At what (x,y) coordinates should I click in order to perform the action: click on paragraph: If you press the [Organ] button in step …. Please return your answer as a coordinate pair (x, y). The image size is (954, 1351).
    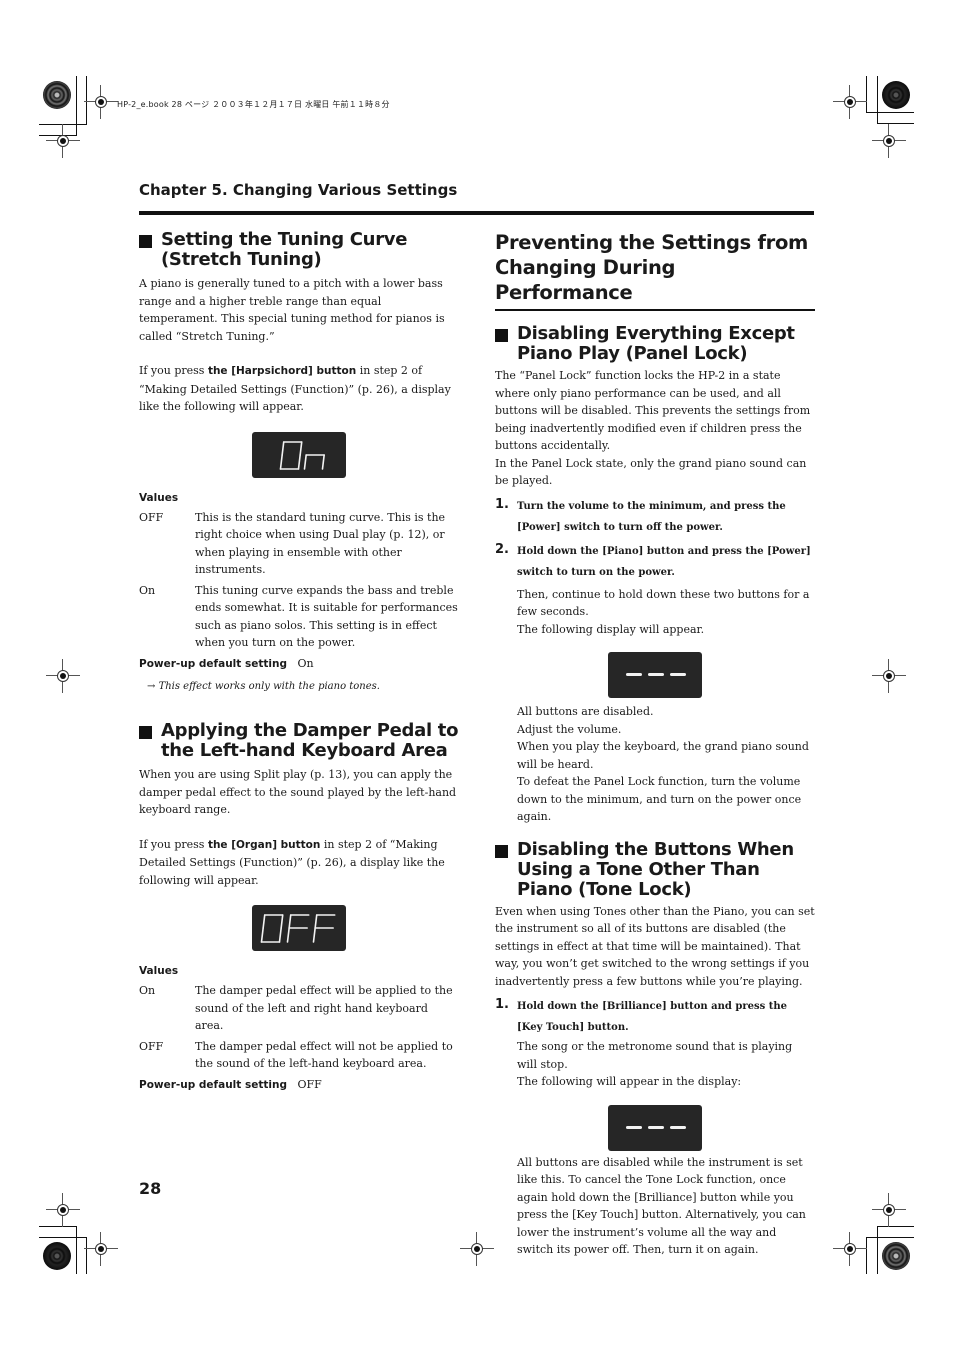
    Looking at the image, I should click on (292, 862).